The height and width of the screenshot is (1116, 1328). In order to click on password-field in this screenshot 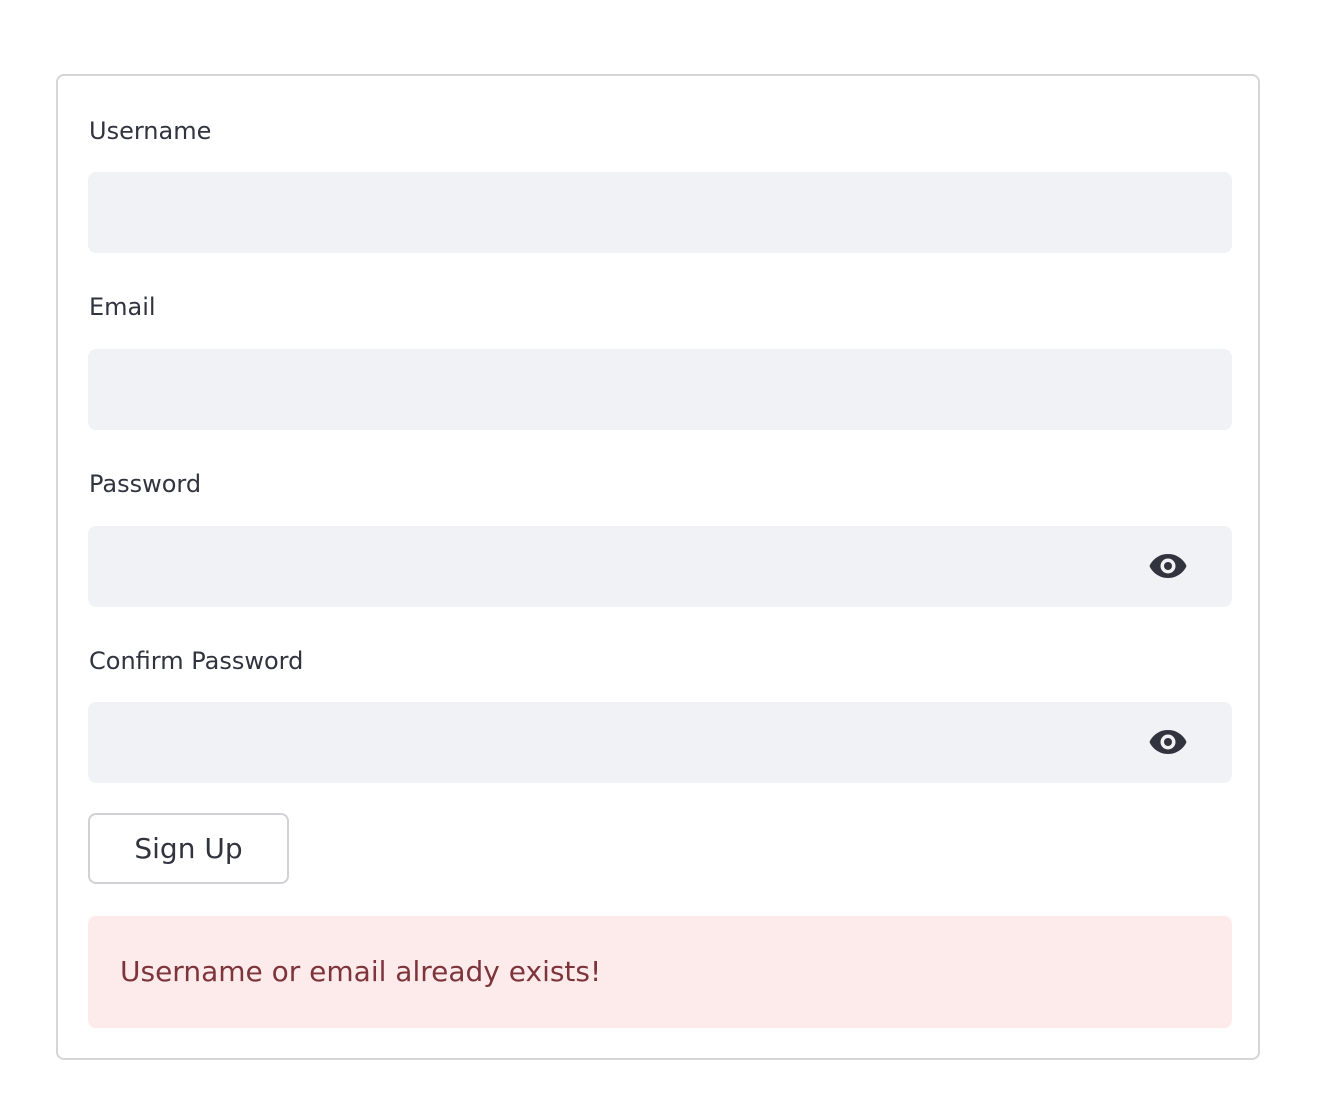, I will do `click(660, 566)`.